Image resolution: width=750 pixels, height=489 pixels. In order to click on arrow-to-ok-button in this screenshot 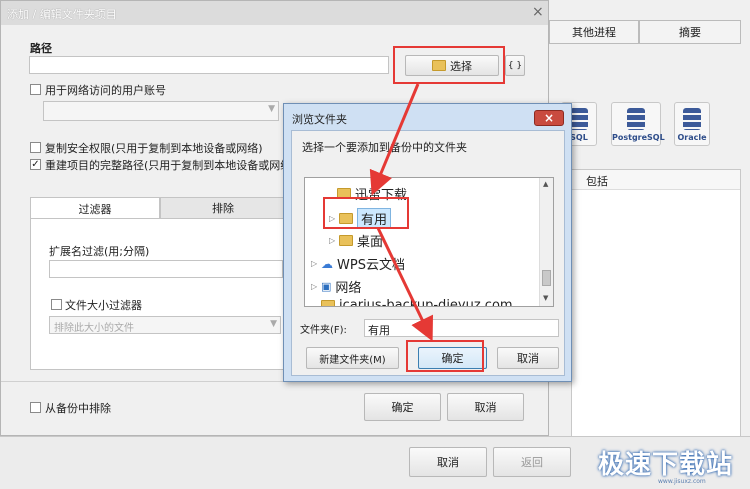, I will do `click(405, 284)`.